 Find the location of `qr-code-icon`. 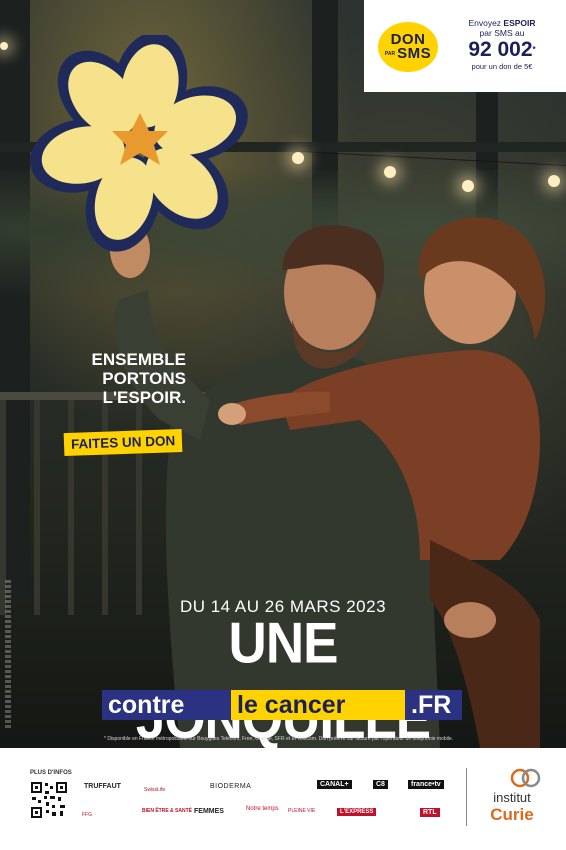

qr-code-icon is located at coordinates (49, 800).